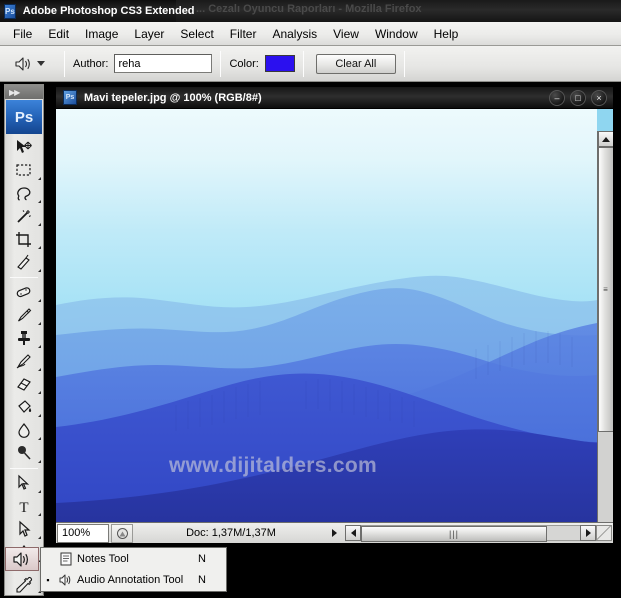 The image size is (621, 598). I want to click on tool-eraser, so click(24, 384).